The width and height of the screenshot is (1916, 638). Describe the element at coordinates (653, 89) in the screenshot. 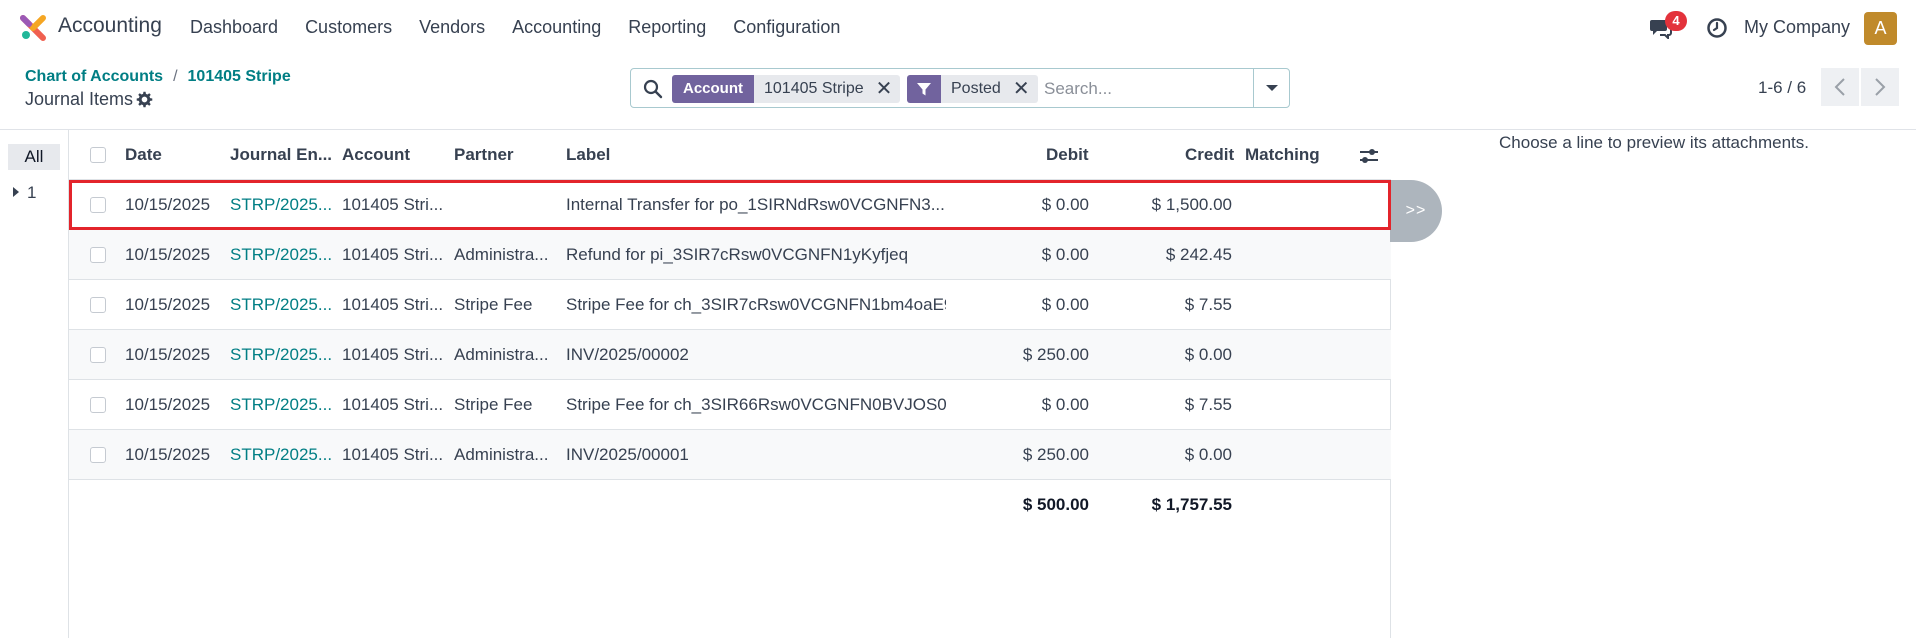

I see `search-icon` at that location.